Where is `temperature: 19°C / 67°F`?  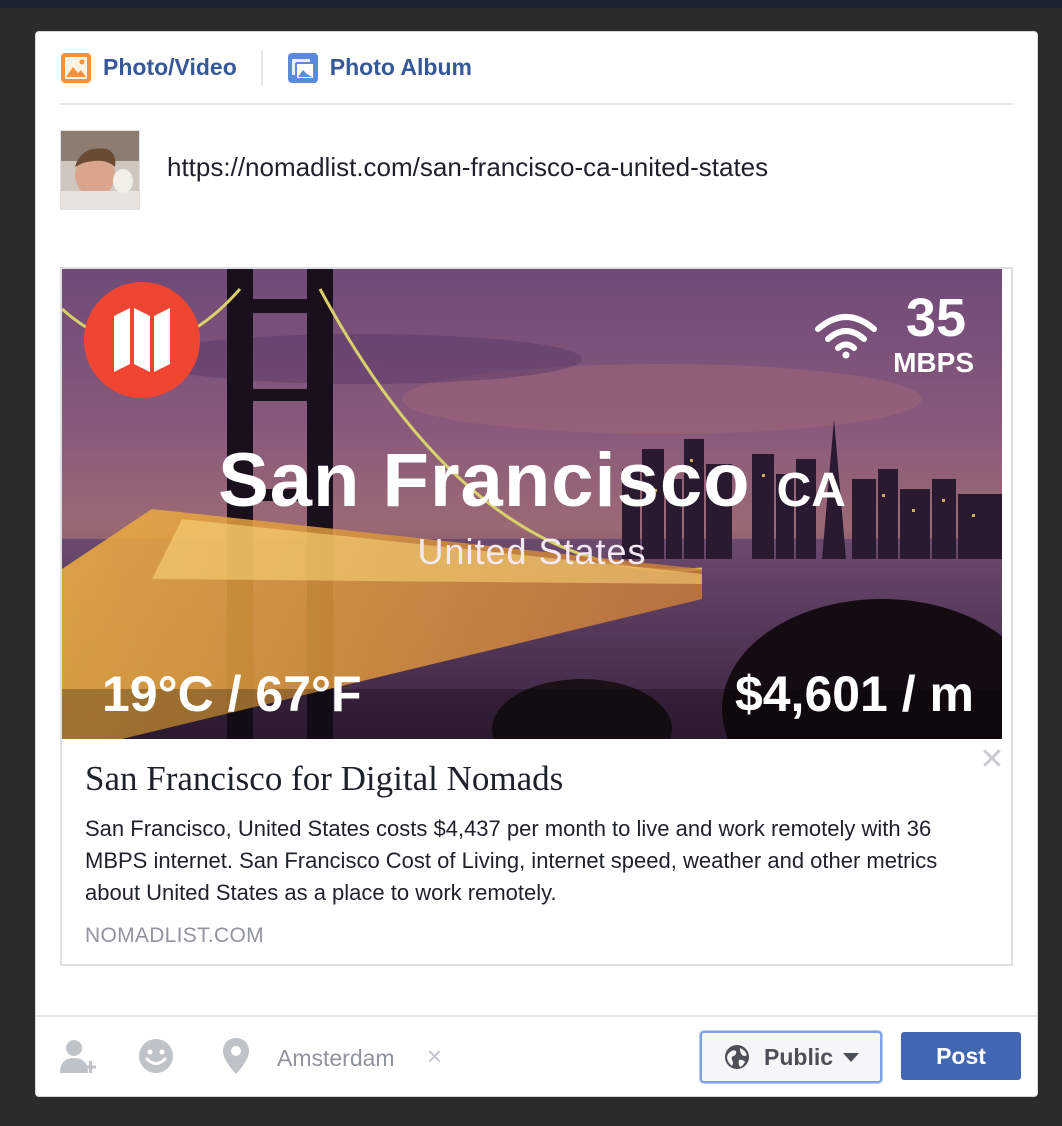
temperature: 19°C / 67°F is located at coordinates (232, 694).